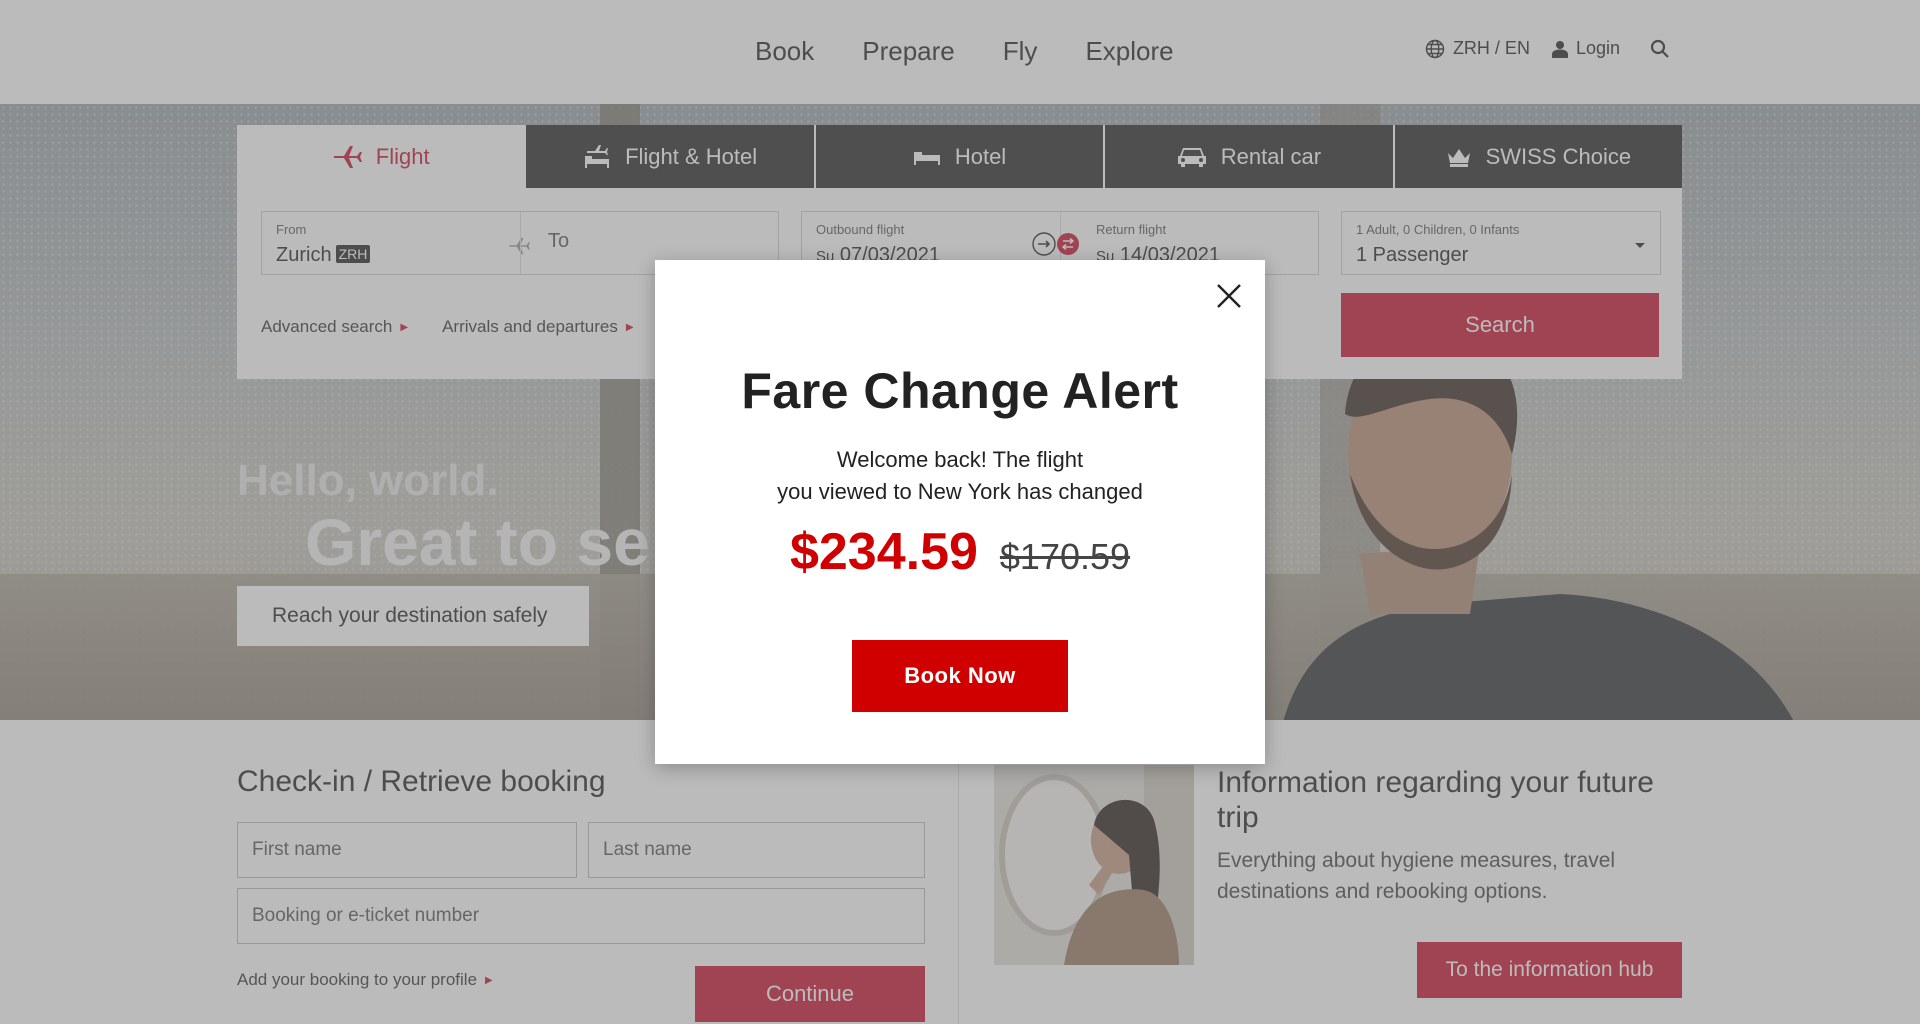 The image size is (1920, 1024). What do you see at coordinates (1229, 296) in the screenshot?
I see `close-icon` at bounding box center [1229, 296].